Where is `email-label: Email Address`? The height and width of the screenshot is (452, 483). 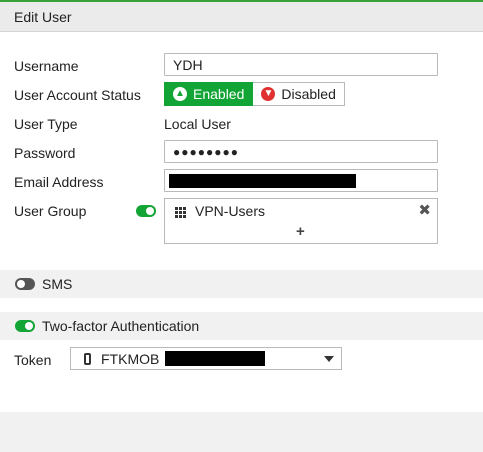
email-label: Email Address is located at coordinates (59, 182).